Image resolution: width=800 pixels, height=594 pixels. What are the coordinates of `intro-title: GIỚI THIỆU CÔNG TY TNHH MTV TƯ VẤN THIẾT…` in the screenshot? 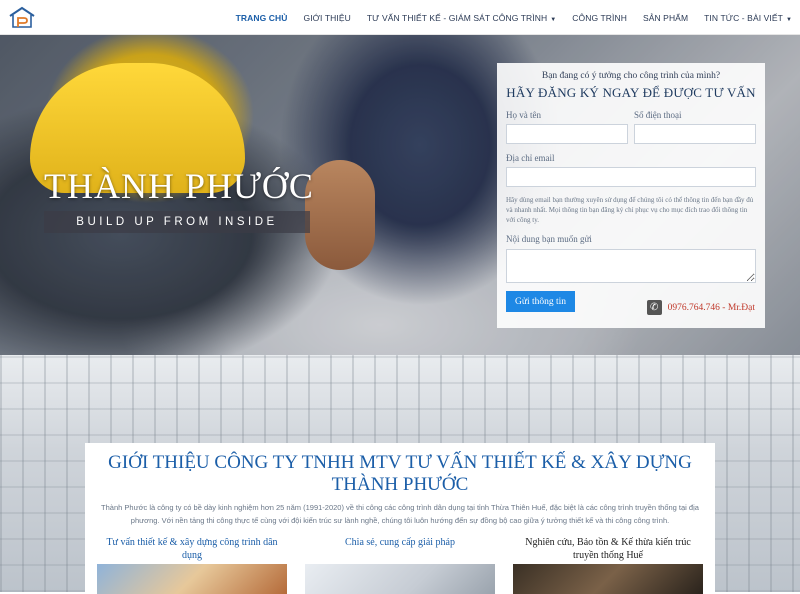 It's located at (400, 473).